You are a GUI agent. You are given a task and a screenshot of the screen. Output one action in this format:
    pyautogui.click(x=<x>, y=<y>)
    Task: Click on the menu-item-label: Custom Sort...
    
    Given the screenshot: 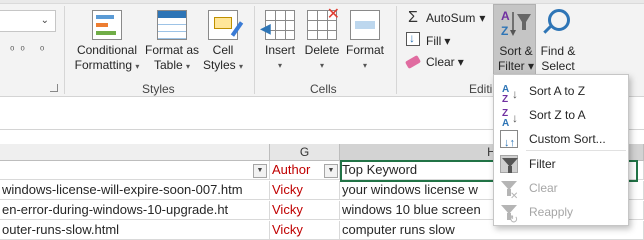 What is the action you would take?
    pyautogui.click(x=567, y=139)
    